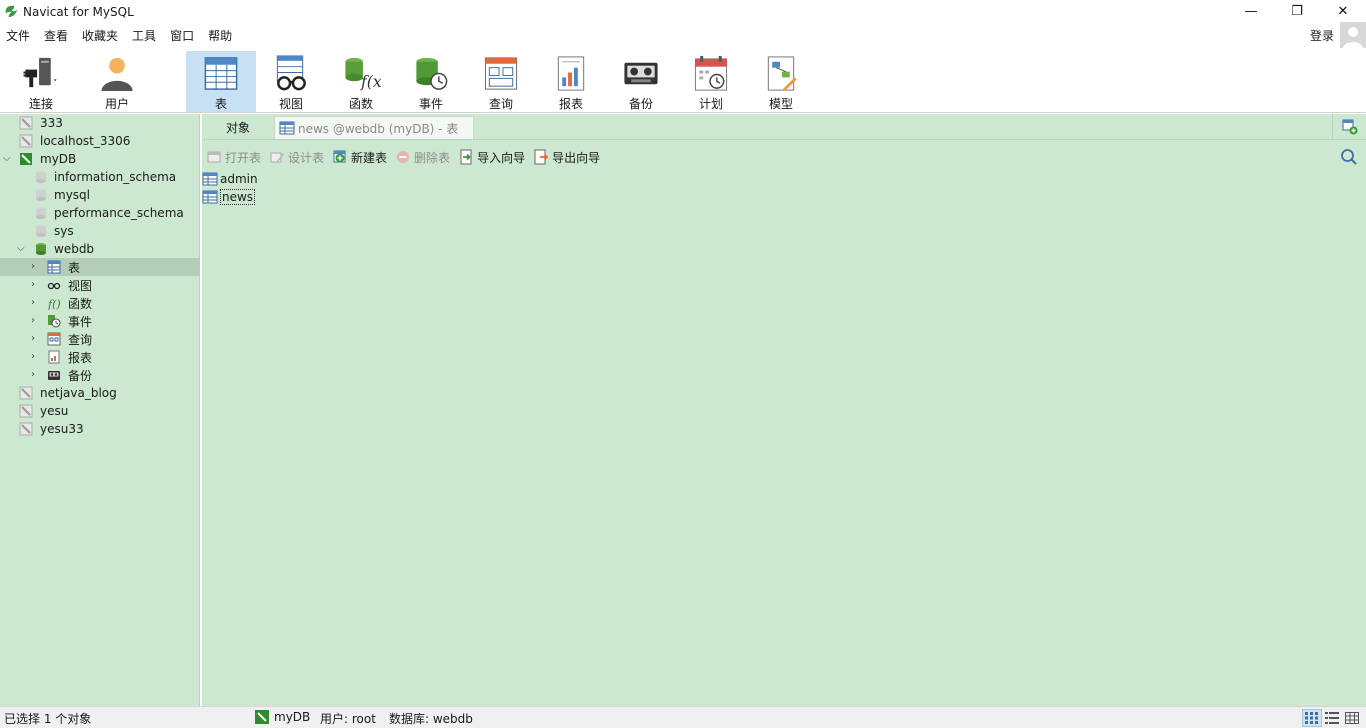 This screenshot has width=1366, height=728. Describe the element at coordinates (100, 231) in the screenshot. I see `tree-item-database: sys` at that location.